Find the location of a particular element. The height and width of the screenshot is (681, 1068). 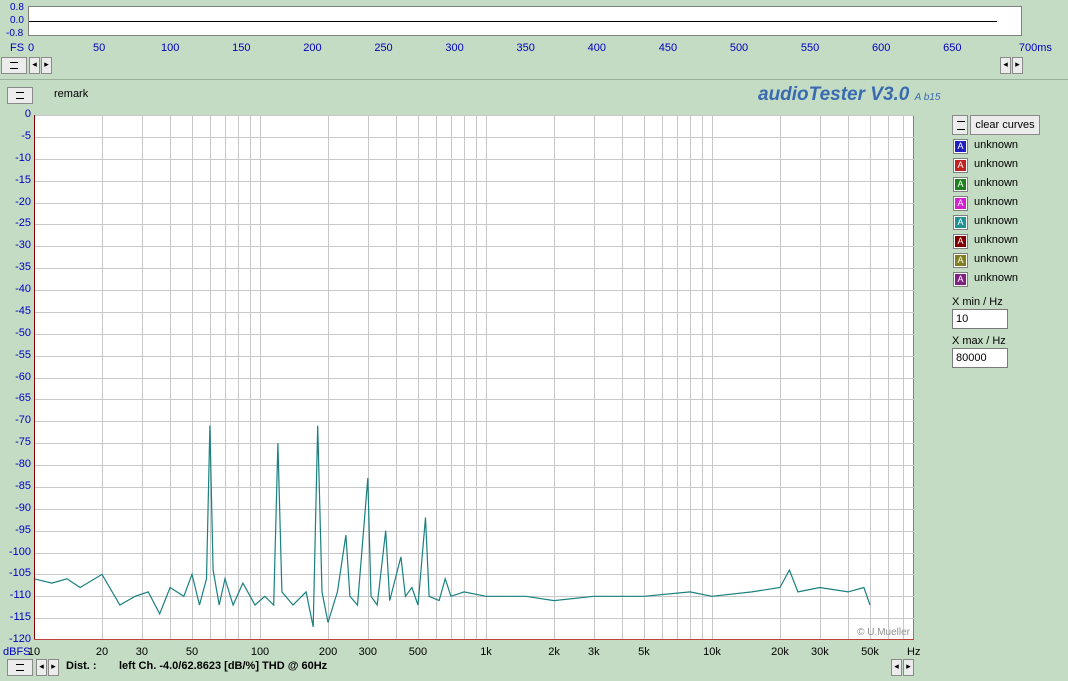

time-tick-label: 300 is located at coordinates (454, 48).